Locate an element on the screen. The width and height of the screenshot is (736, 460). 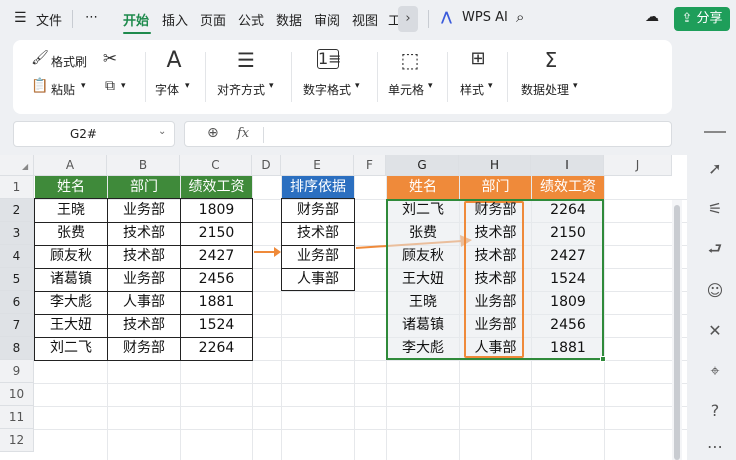
return-icon: ⮐ is located at coordinates (715, 249).